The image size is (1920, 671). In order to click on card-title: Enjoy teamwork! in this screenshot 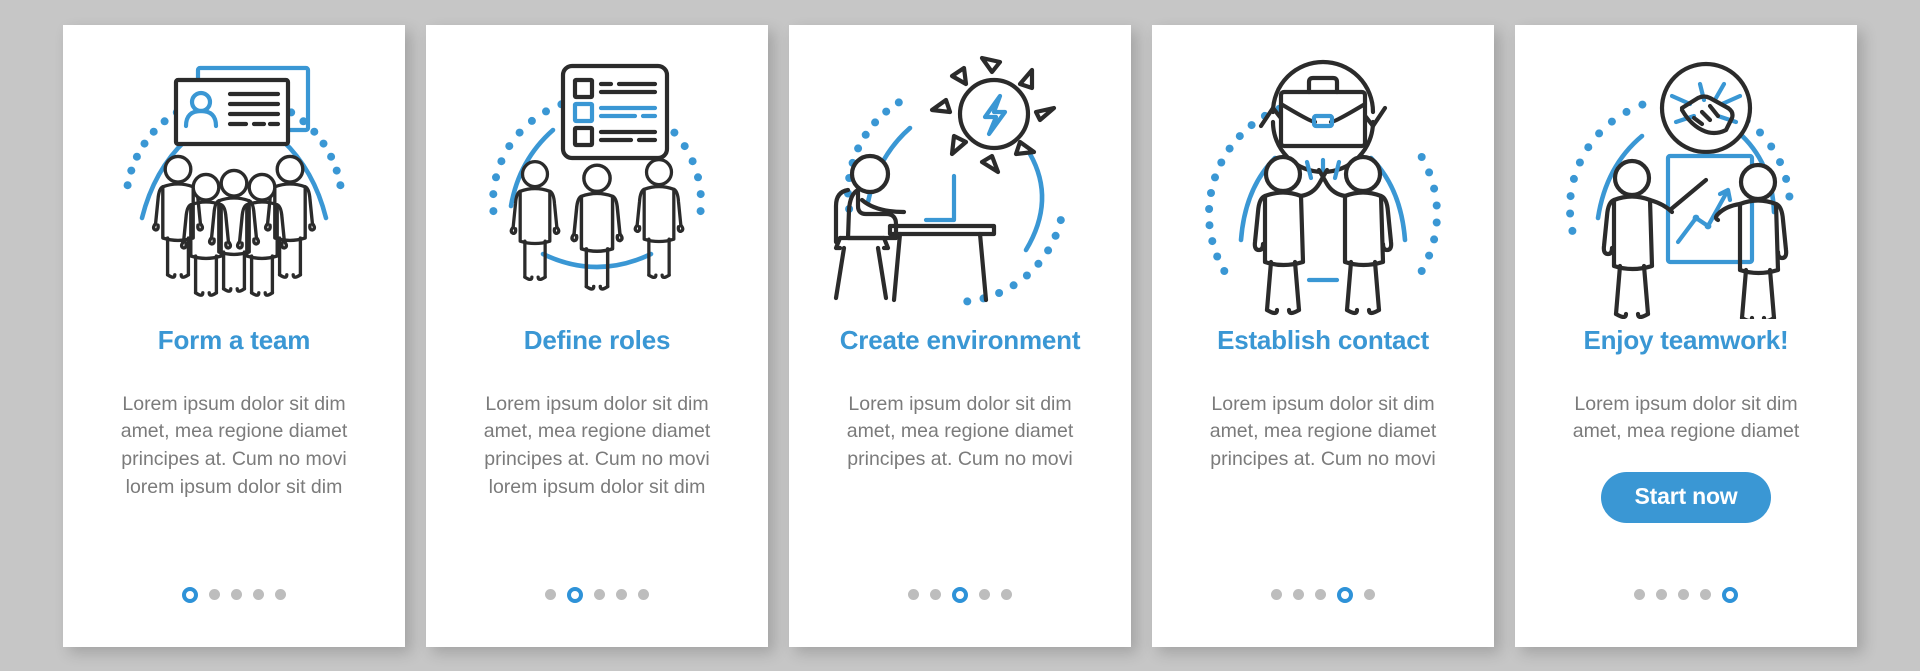, I will do `click(1686, 339)`.